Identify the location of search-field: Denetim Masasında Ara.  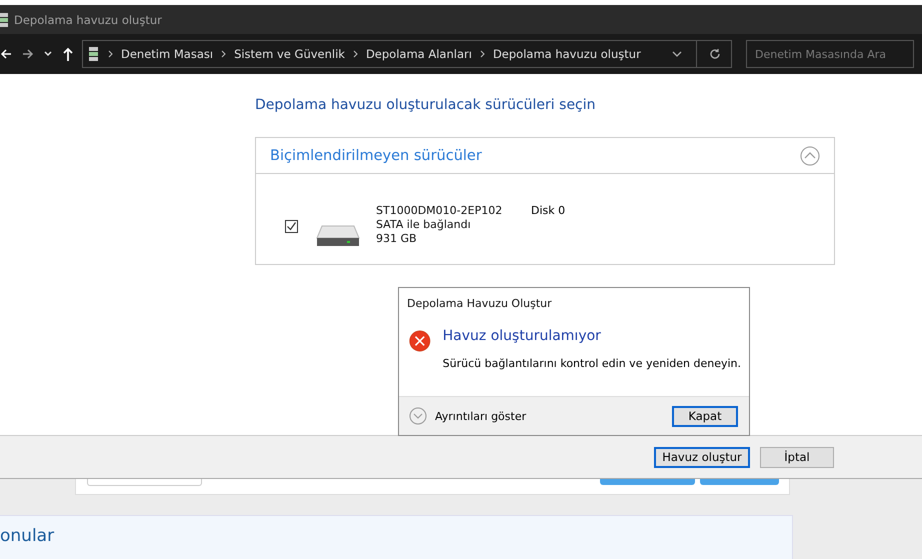
(830, 54).